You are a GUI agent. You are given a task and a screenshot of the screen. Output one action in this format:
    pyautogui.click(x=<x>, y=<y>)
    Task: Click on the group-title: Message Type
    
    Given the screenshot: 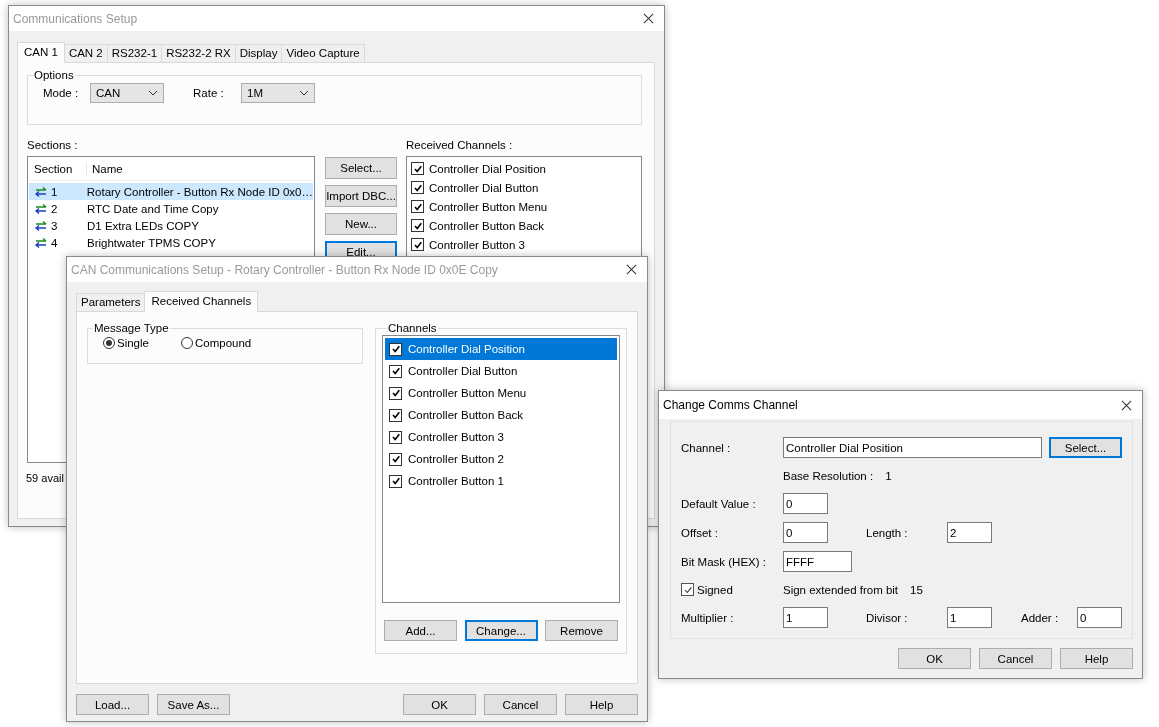 What is the action you would take?
    pyautogui.click(x=131, y=328)
    